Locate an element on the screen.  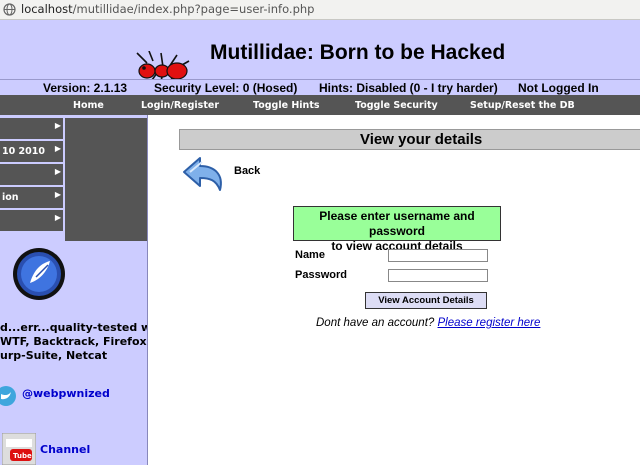
owasp-logo-icon is located at coordinates (39, 274).